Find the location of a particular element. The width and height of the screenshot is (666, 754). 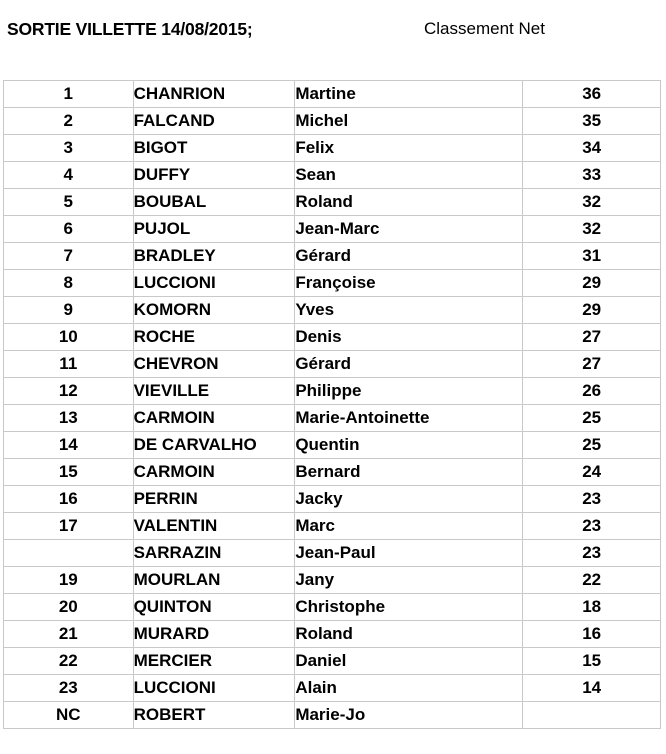

cell-lastname: PUJOL is located at coordinates (214, 229).